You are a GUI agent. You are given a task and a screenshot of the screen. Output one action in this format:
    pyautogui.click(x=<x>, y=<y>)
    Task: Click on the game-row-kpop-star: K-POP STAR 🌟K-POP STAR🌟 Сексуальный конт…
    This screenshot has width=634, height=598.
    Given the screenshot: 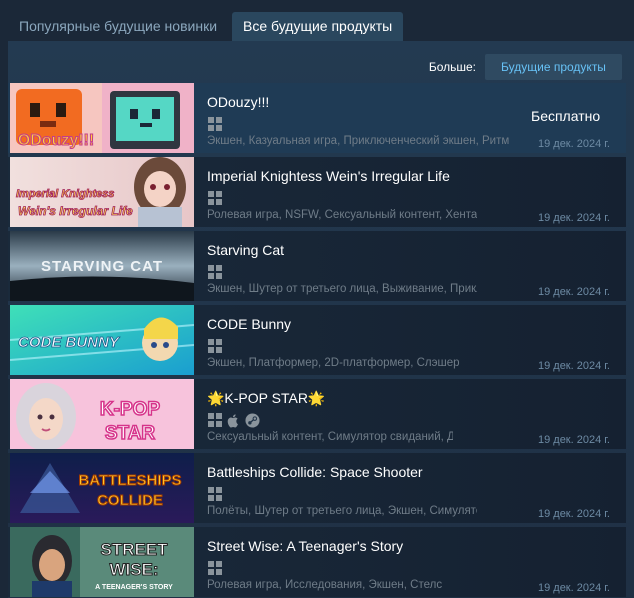 What is the action you would take?
    pyautogui.click(x=317, y=414)
    